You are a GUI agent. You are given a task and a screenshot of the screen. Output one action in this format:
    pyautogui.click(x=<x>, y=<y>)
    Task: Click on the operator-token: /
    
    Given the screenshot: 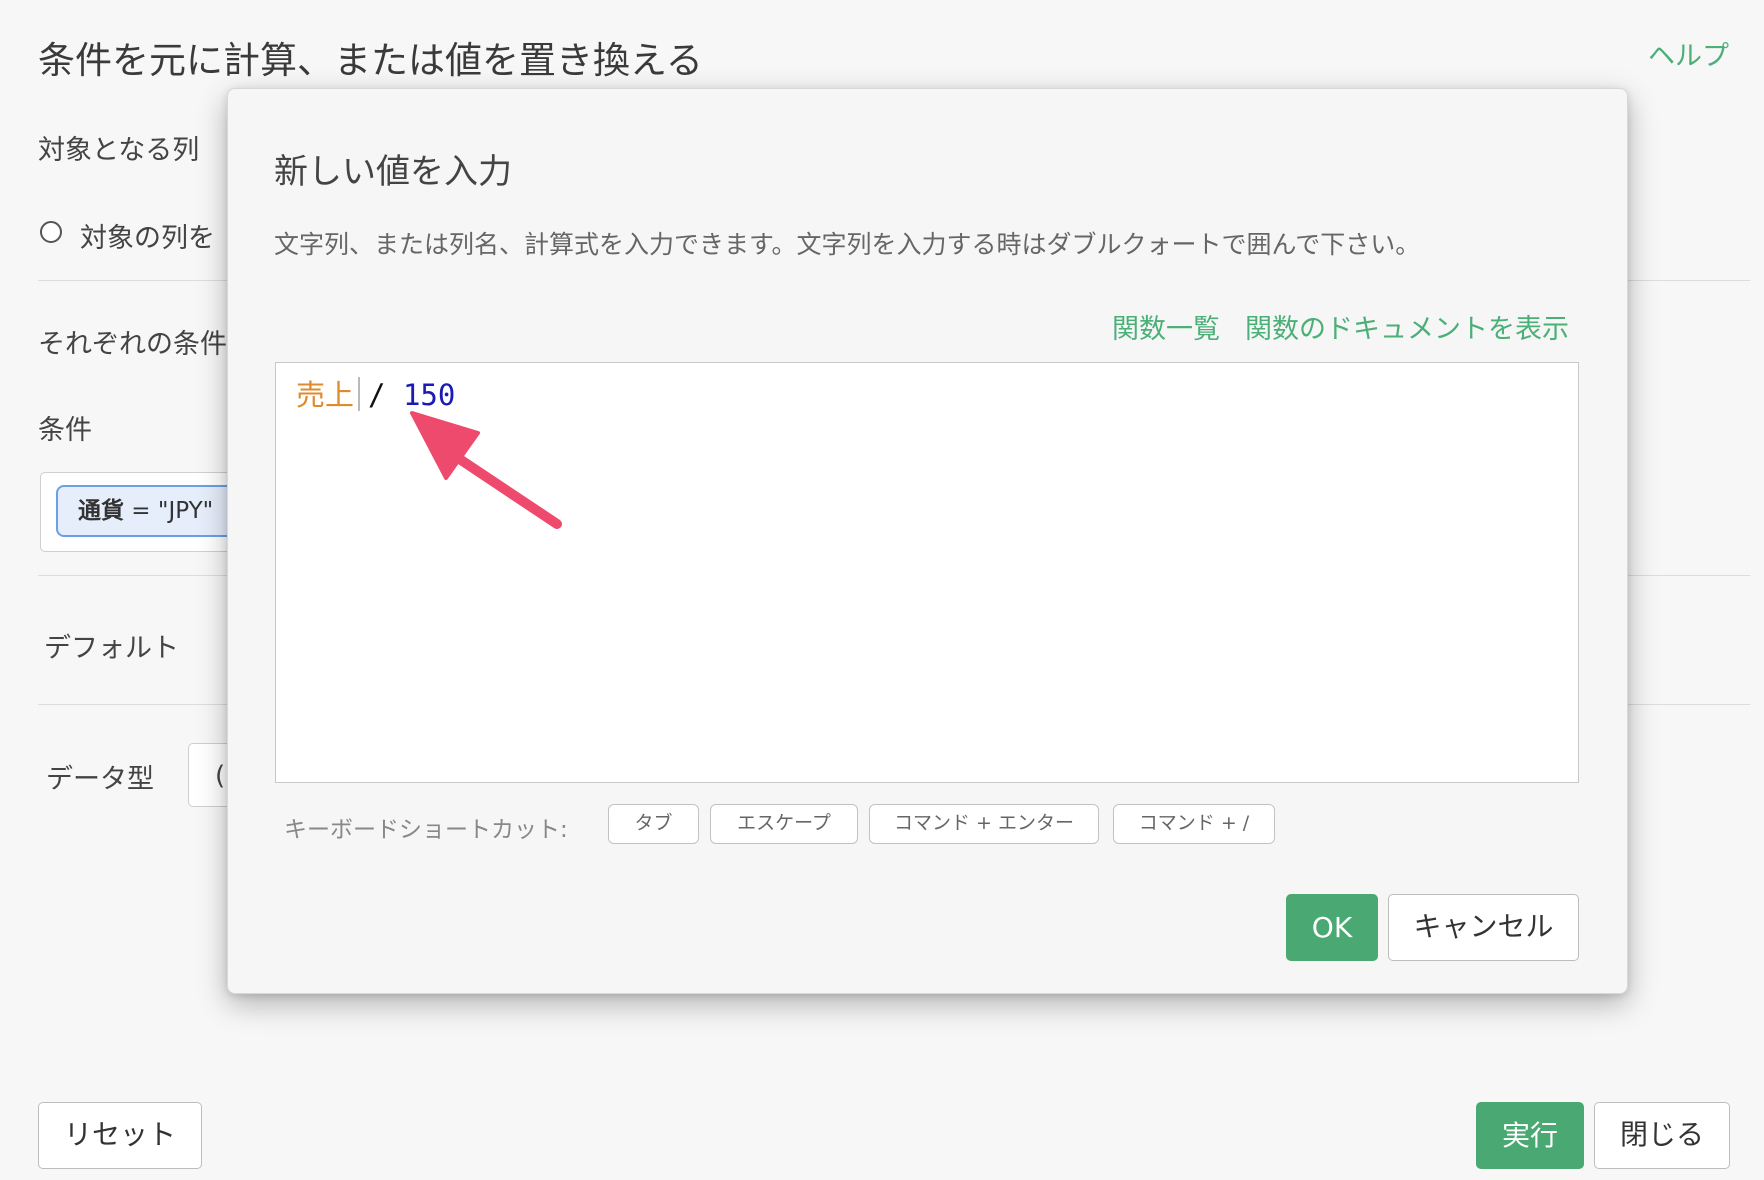 What is the action you would take?
    pyautogui.click(x=377, y=395)
    